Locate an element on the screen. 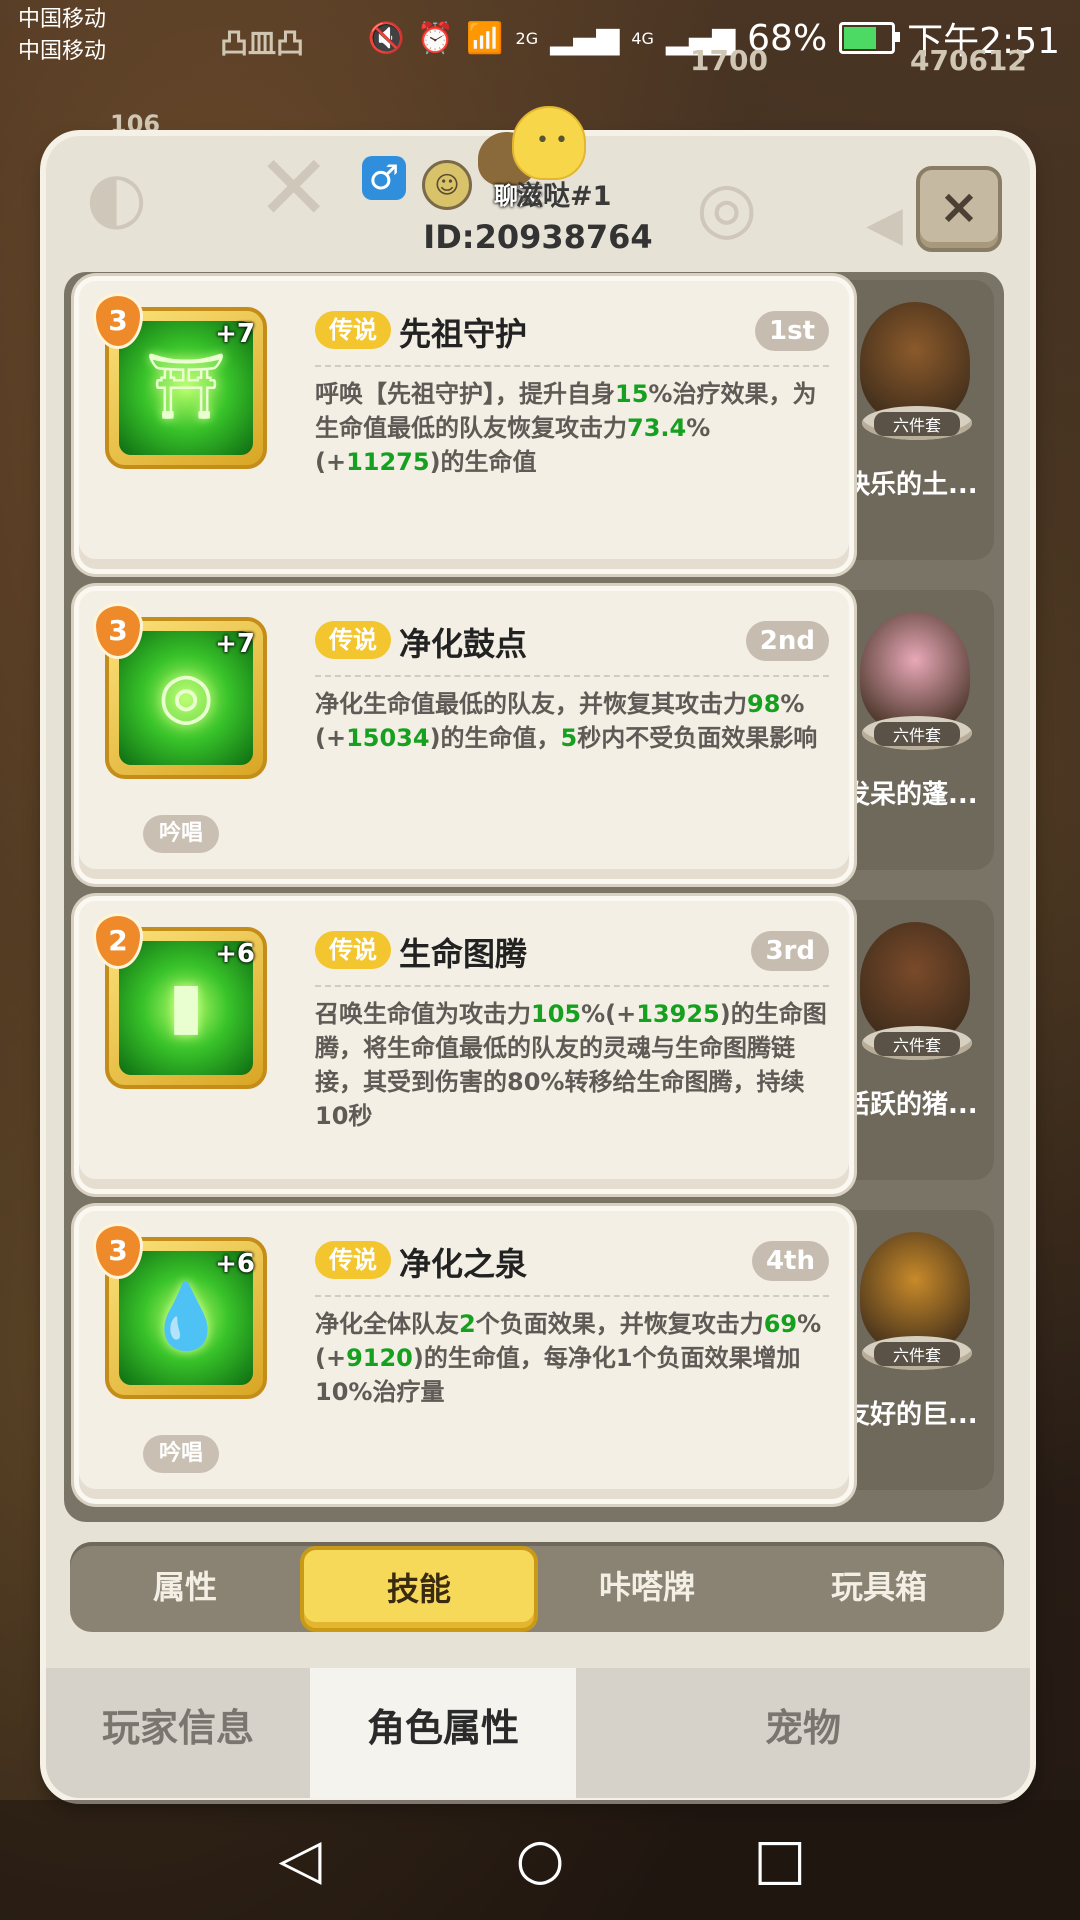  highlight-value: 5 is located at coordinates (569, 738).